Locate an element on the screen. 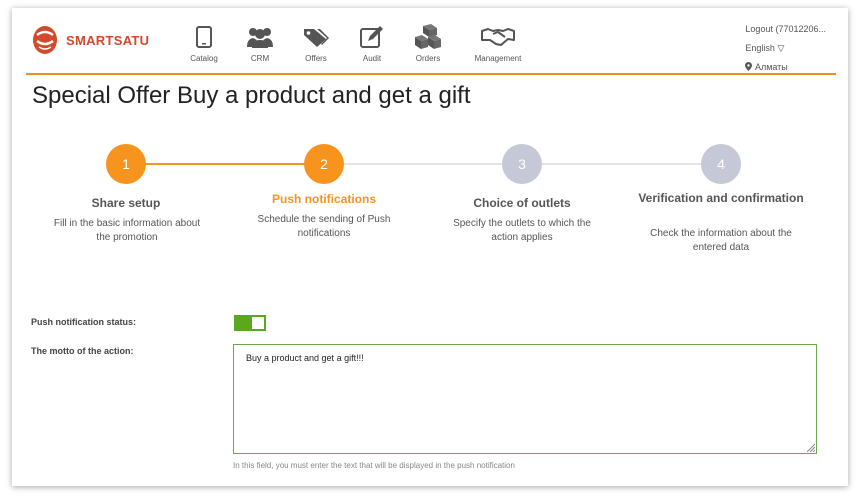 This screenshot has width=862, height=500. brand-logo: SMARTSATU is located at coordinates (90, 40).